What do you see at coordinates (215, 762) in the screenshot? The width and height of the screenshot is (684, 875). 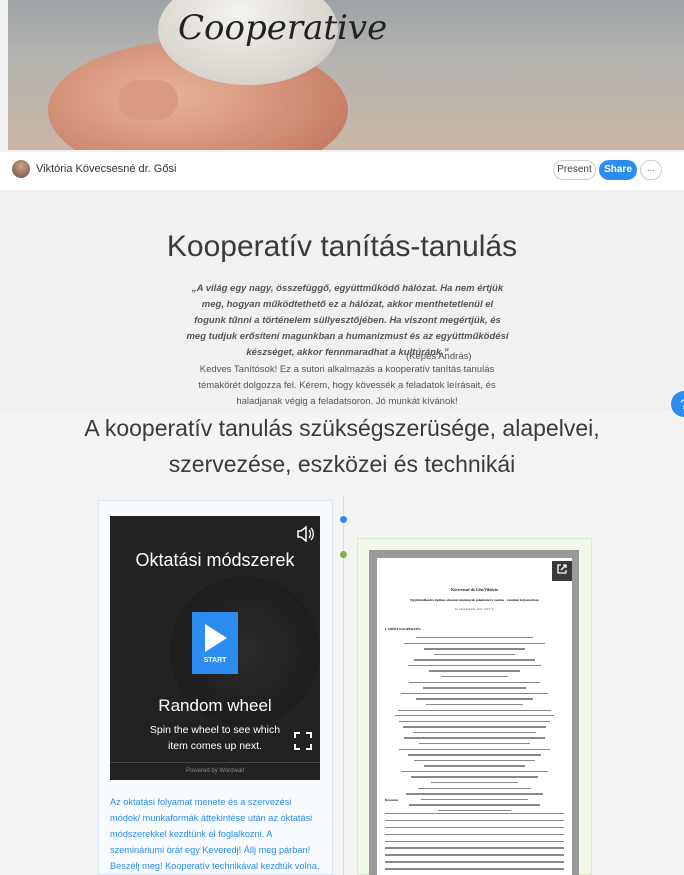 I see `divider` at bounding box center [215, 762].